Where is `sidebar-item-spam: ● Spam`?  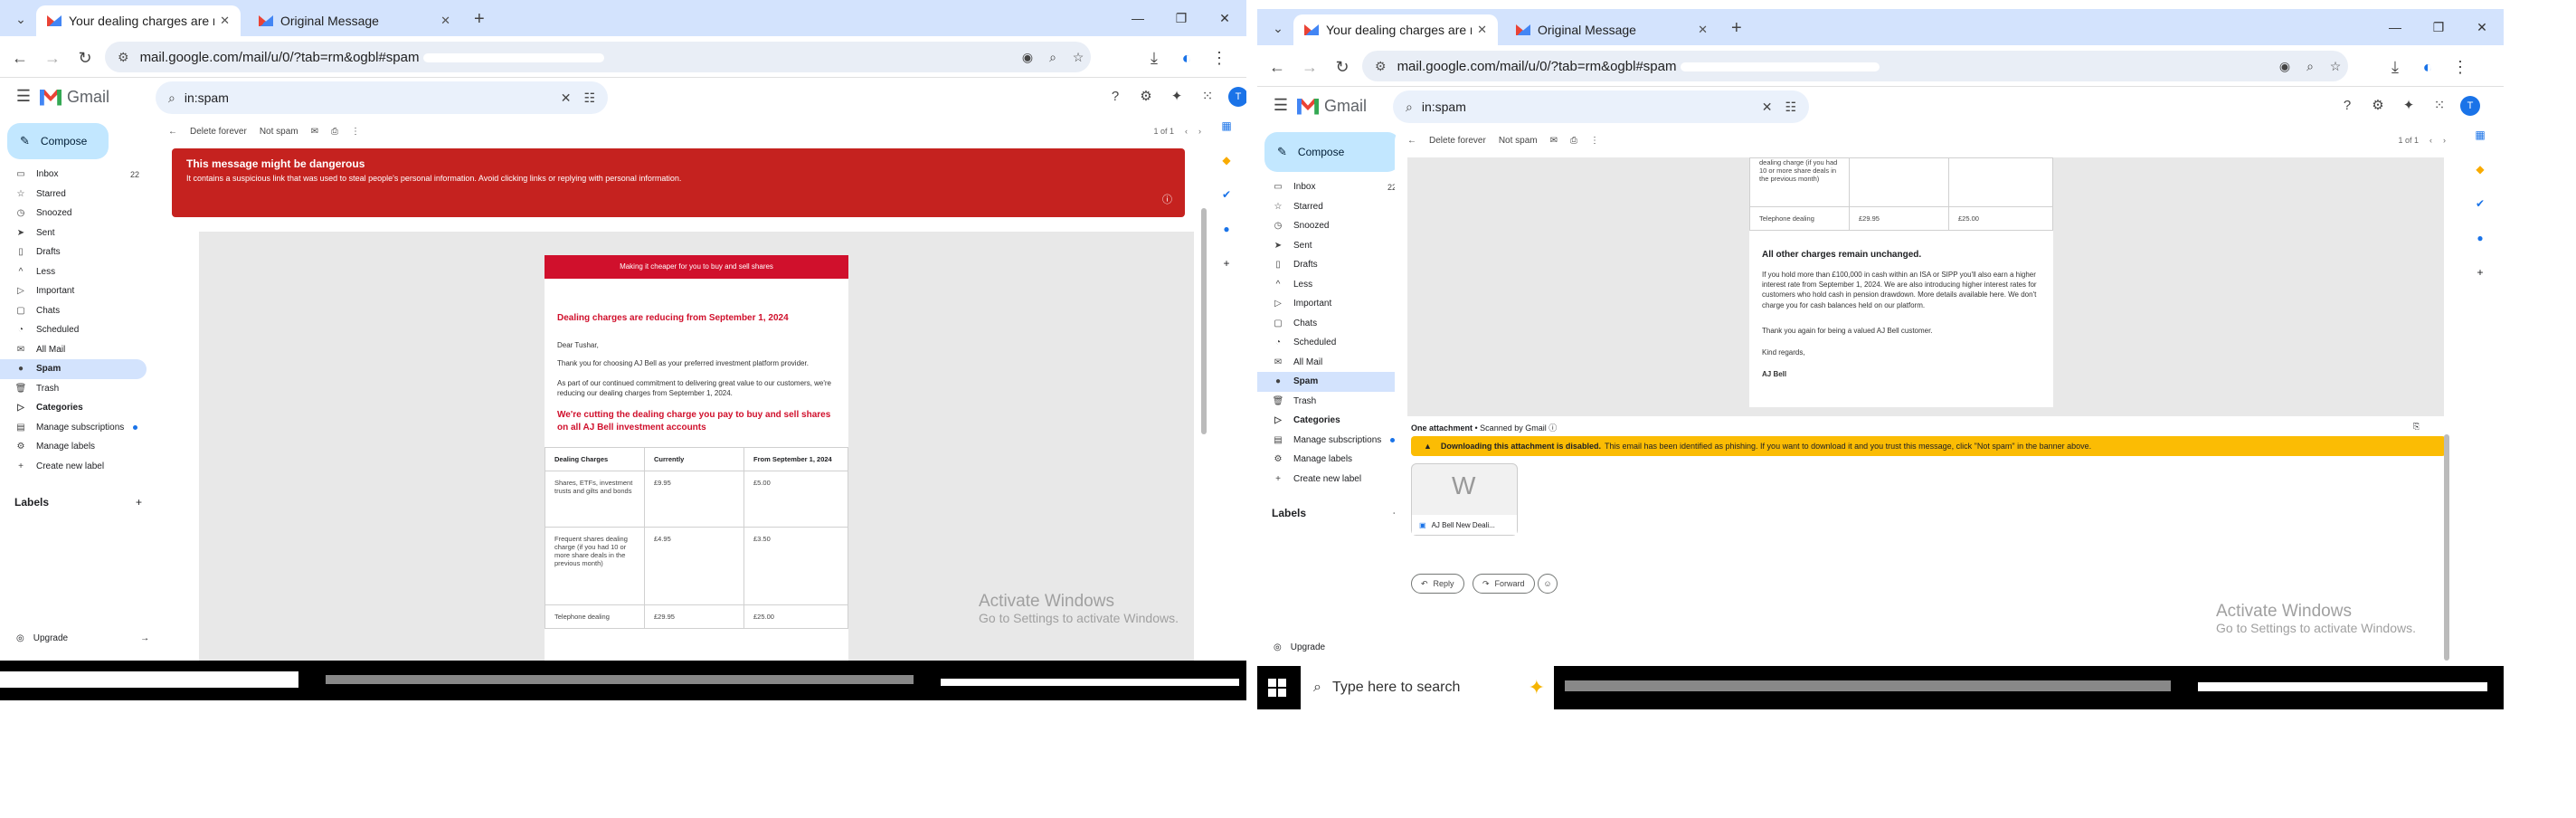 sidebar-item-spam: ● Spam is located at coordinates (74, 369).